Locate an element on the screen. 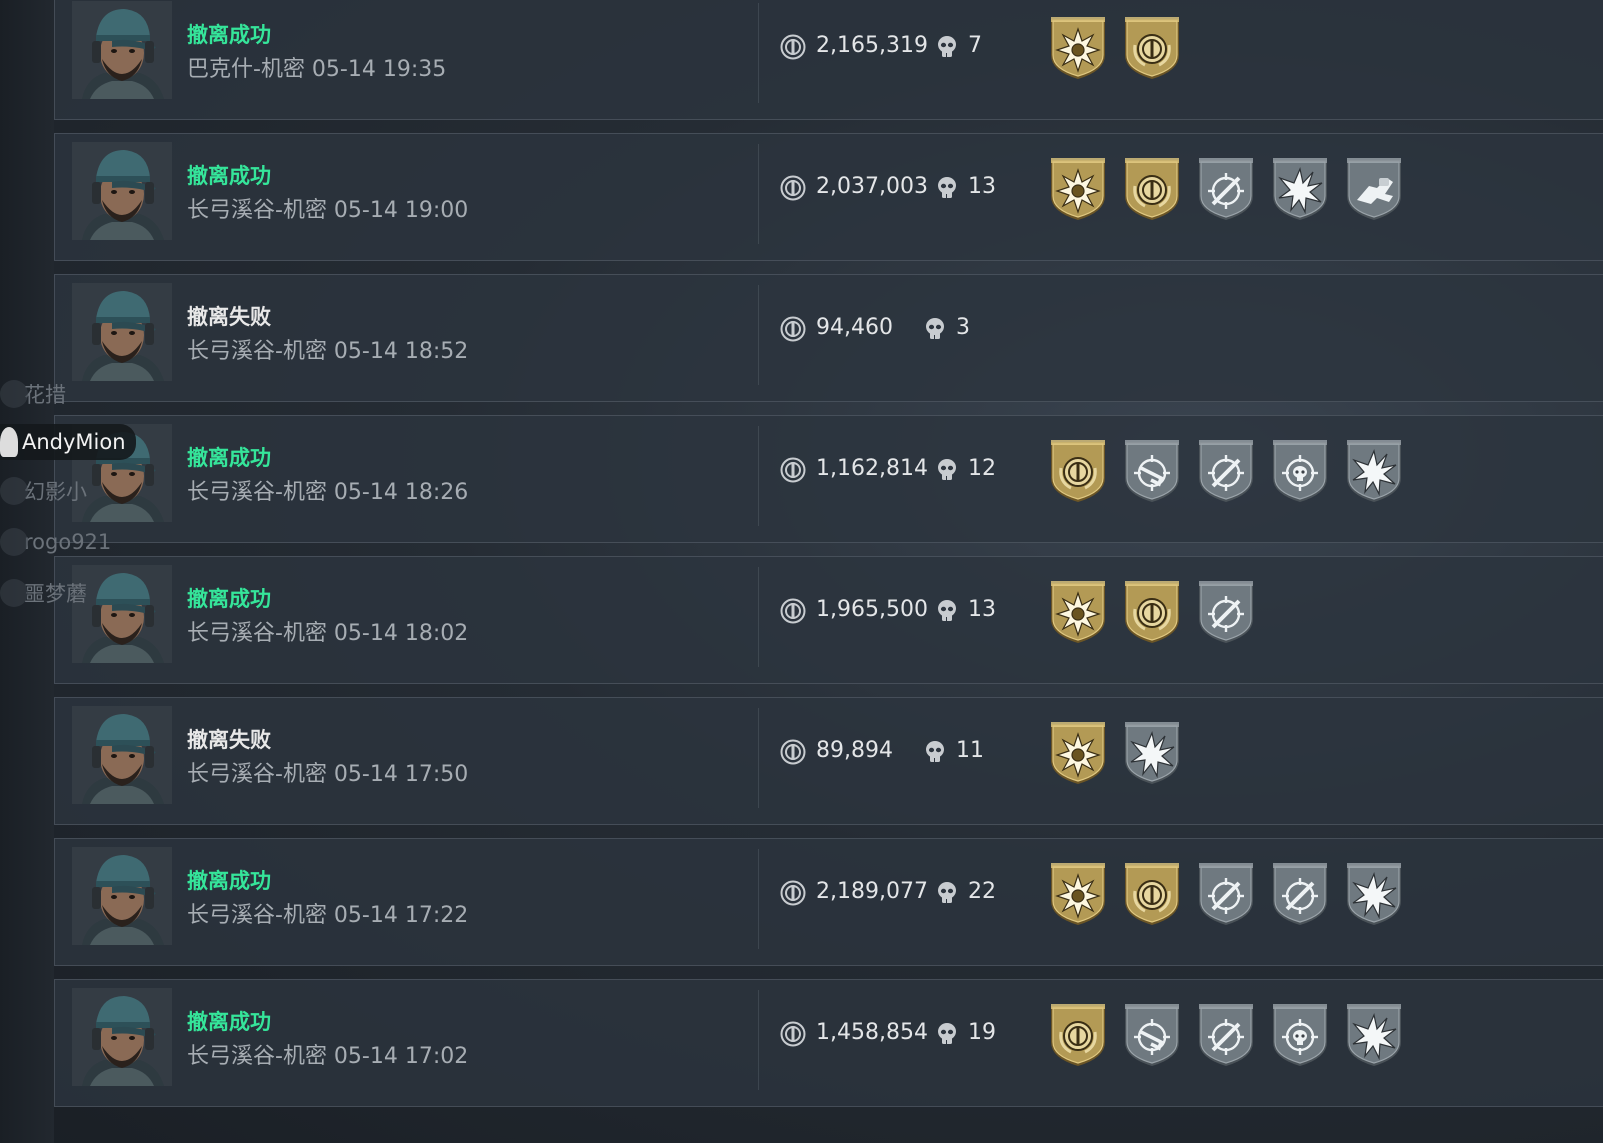 The image size is (1603, 1143). left-sidebar is located at coordinates (27, 571).